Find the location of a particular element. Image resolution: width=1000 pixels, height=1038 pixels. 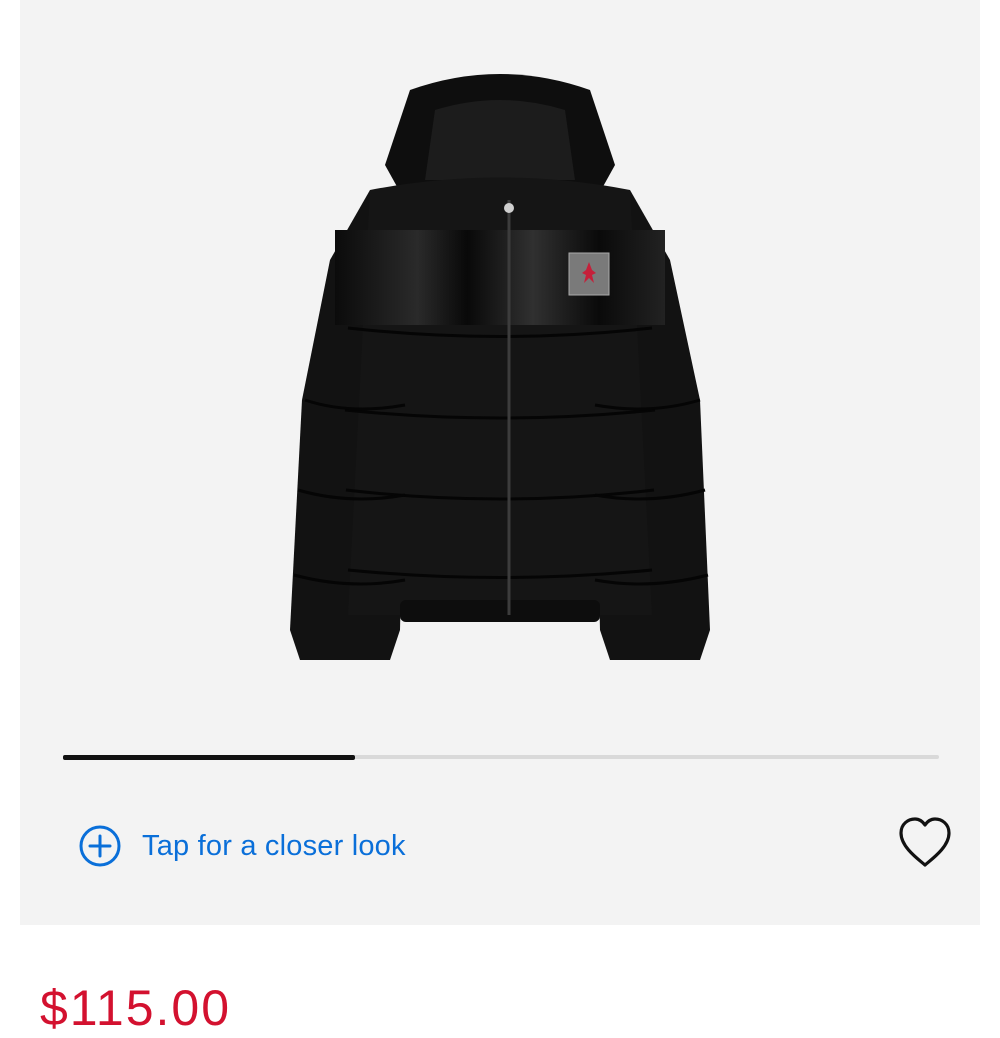

heart-outline-icon is located at coordinates (925, 842).